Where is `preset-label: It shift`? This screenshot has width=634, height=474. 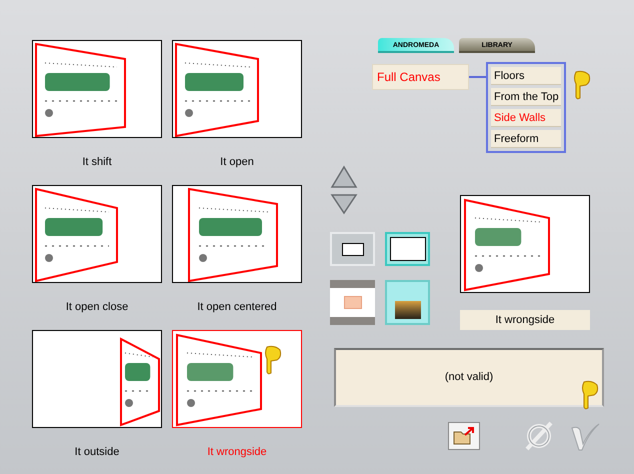 preset-label: It shift is located at coordinates (97, 162).